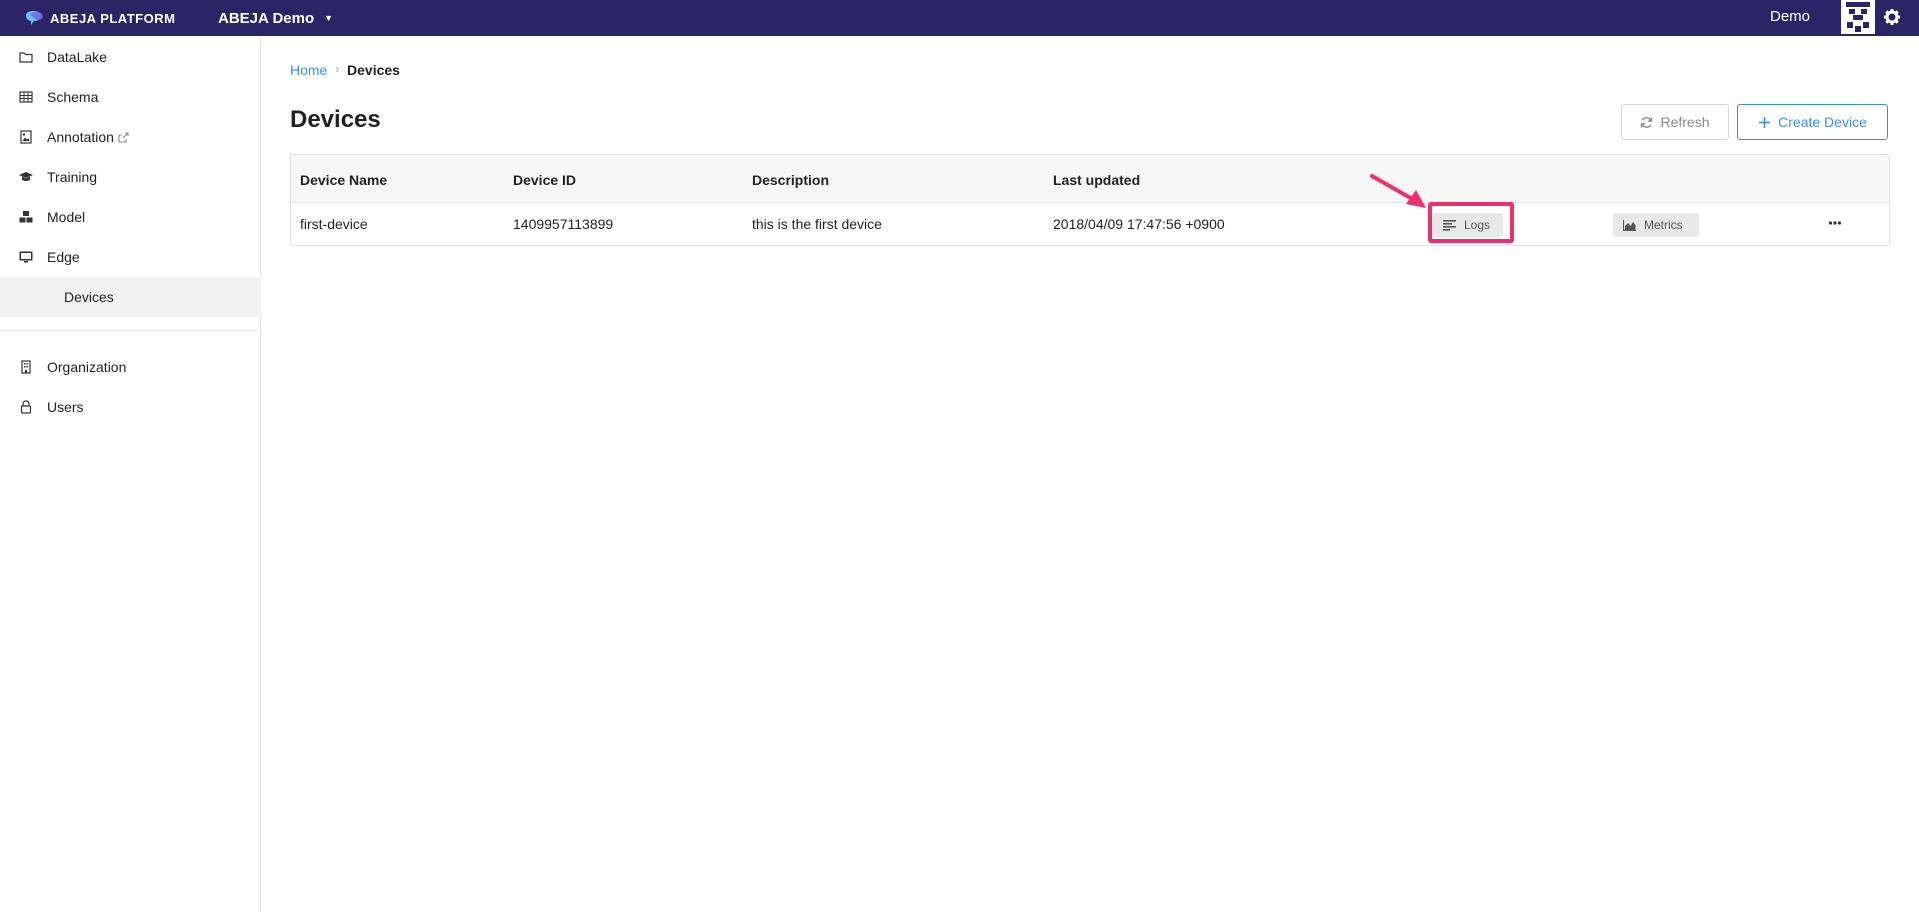 The height and width of the screenshot is (912, 1919). What do you see at coordinates (26, 137) in the screenshot?
I see `image-icon` at bounding box center [26, 137].